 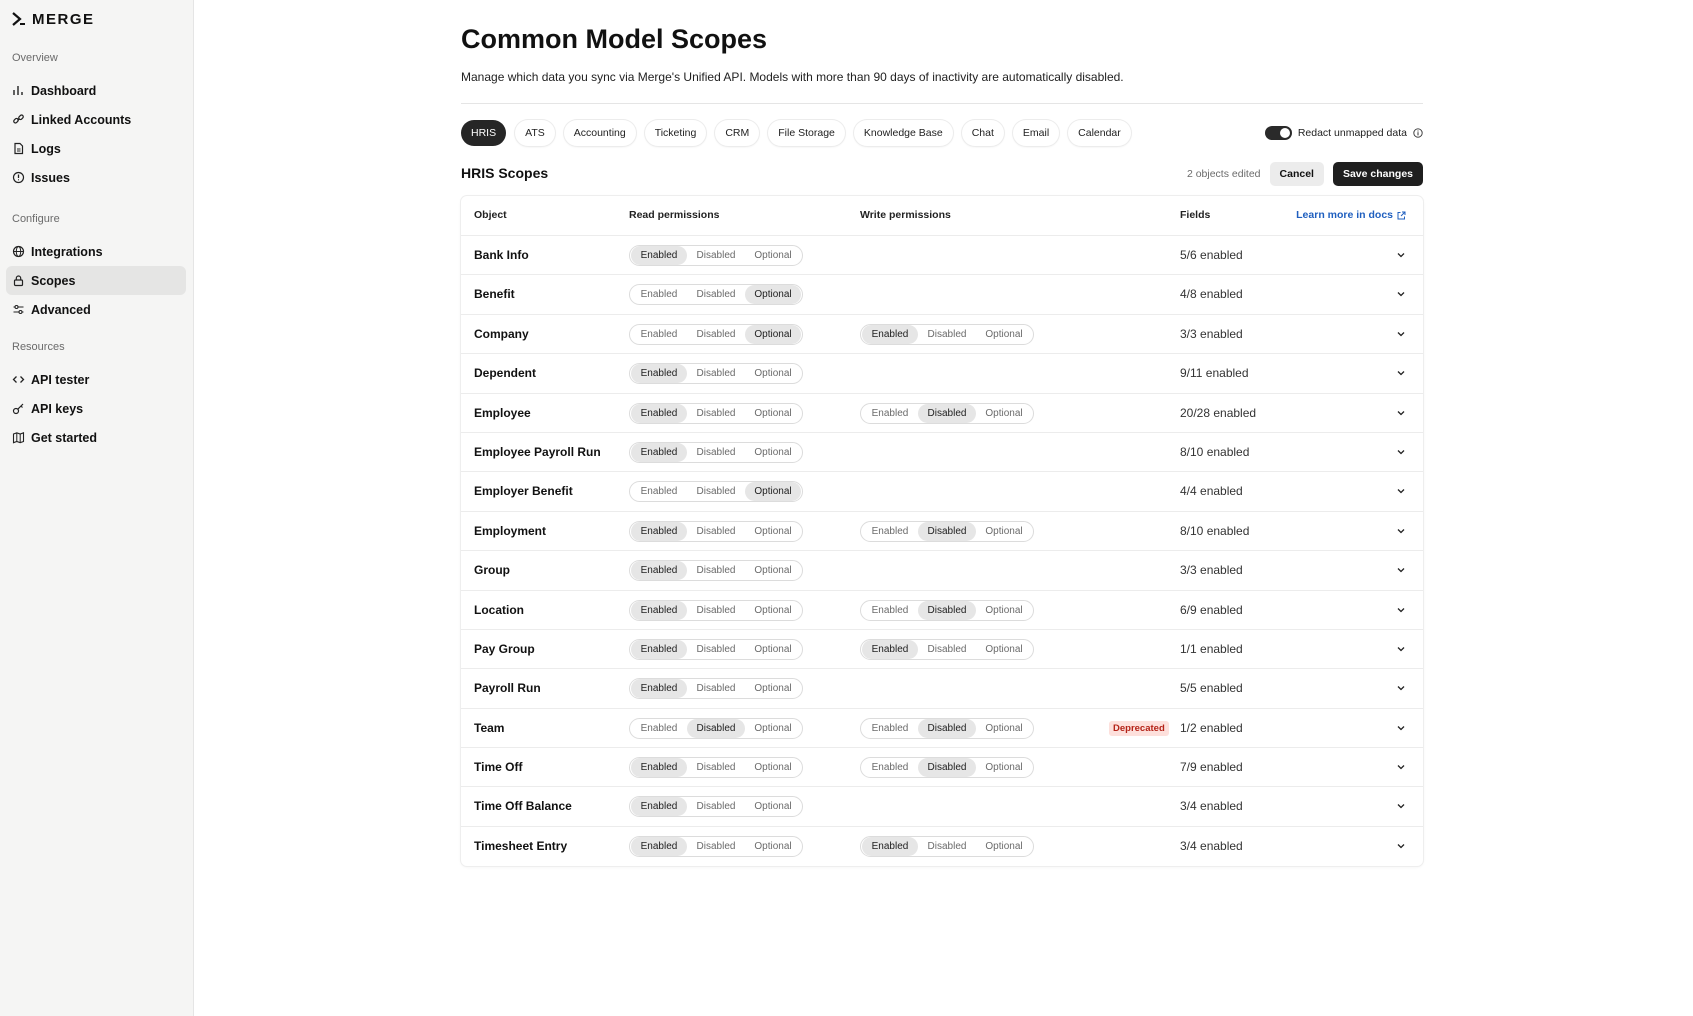 I want to click on save-changes-button: Save changes, so click(x=1377, y=174).